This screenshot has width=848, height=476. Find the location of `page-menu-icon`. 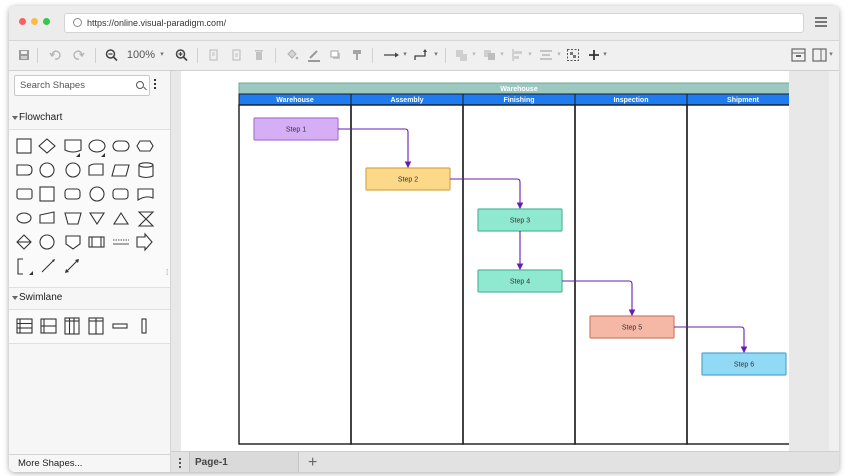

page-menu-icon is located at coordinates (180, 464).